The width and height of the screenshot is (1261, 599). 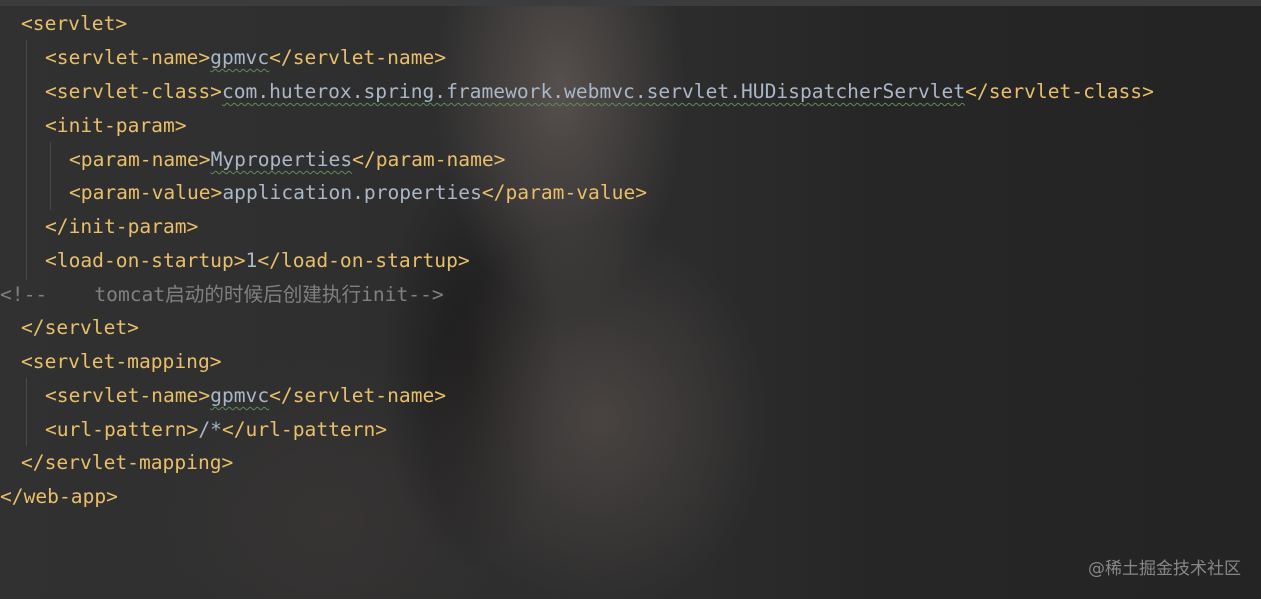 What do you see at coordinates (122, 429) in the screenshot?
I see `xml-tag: <url-pattern>` at bounding box center [122, 429].